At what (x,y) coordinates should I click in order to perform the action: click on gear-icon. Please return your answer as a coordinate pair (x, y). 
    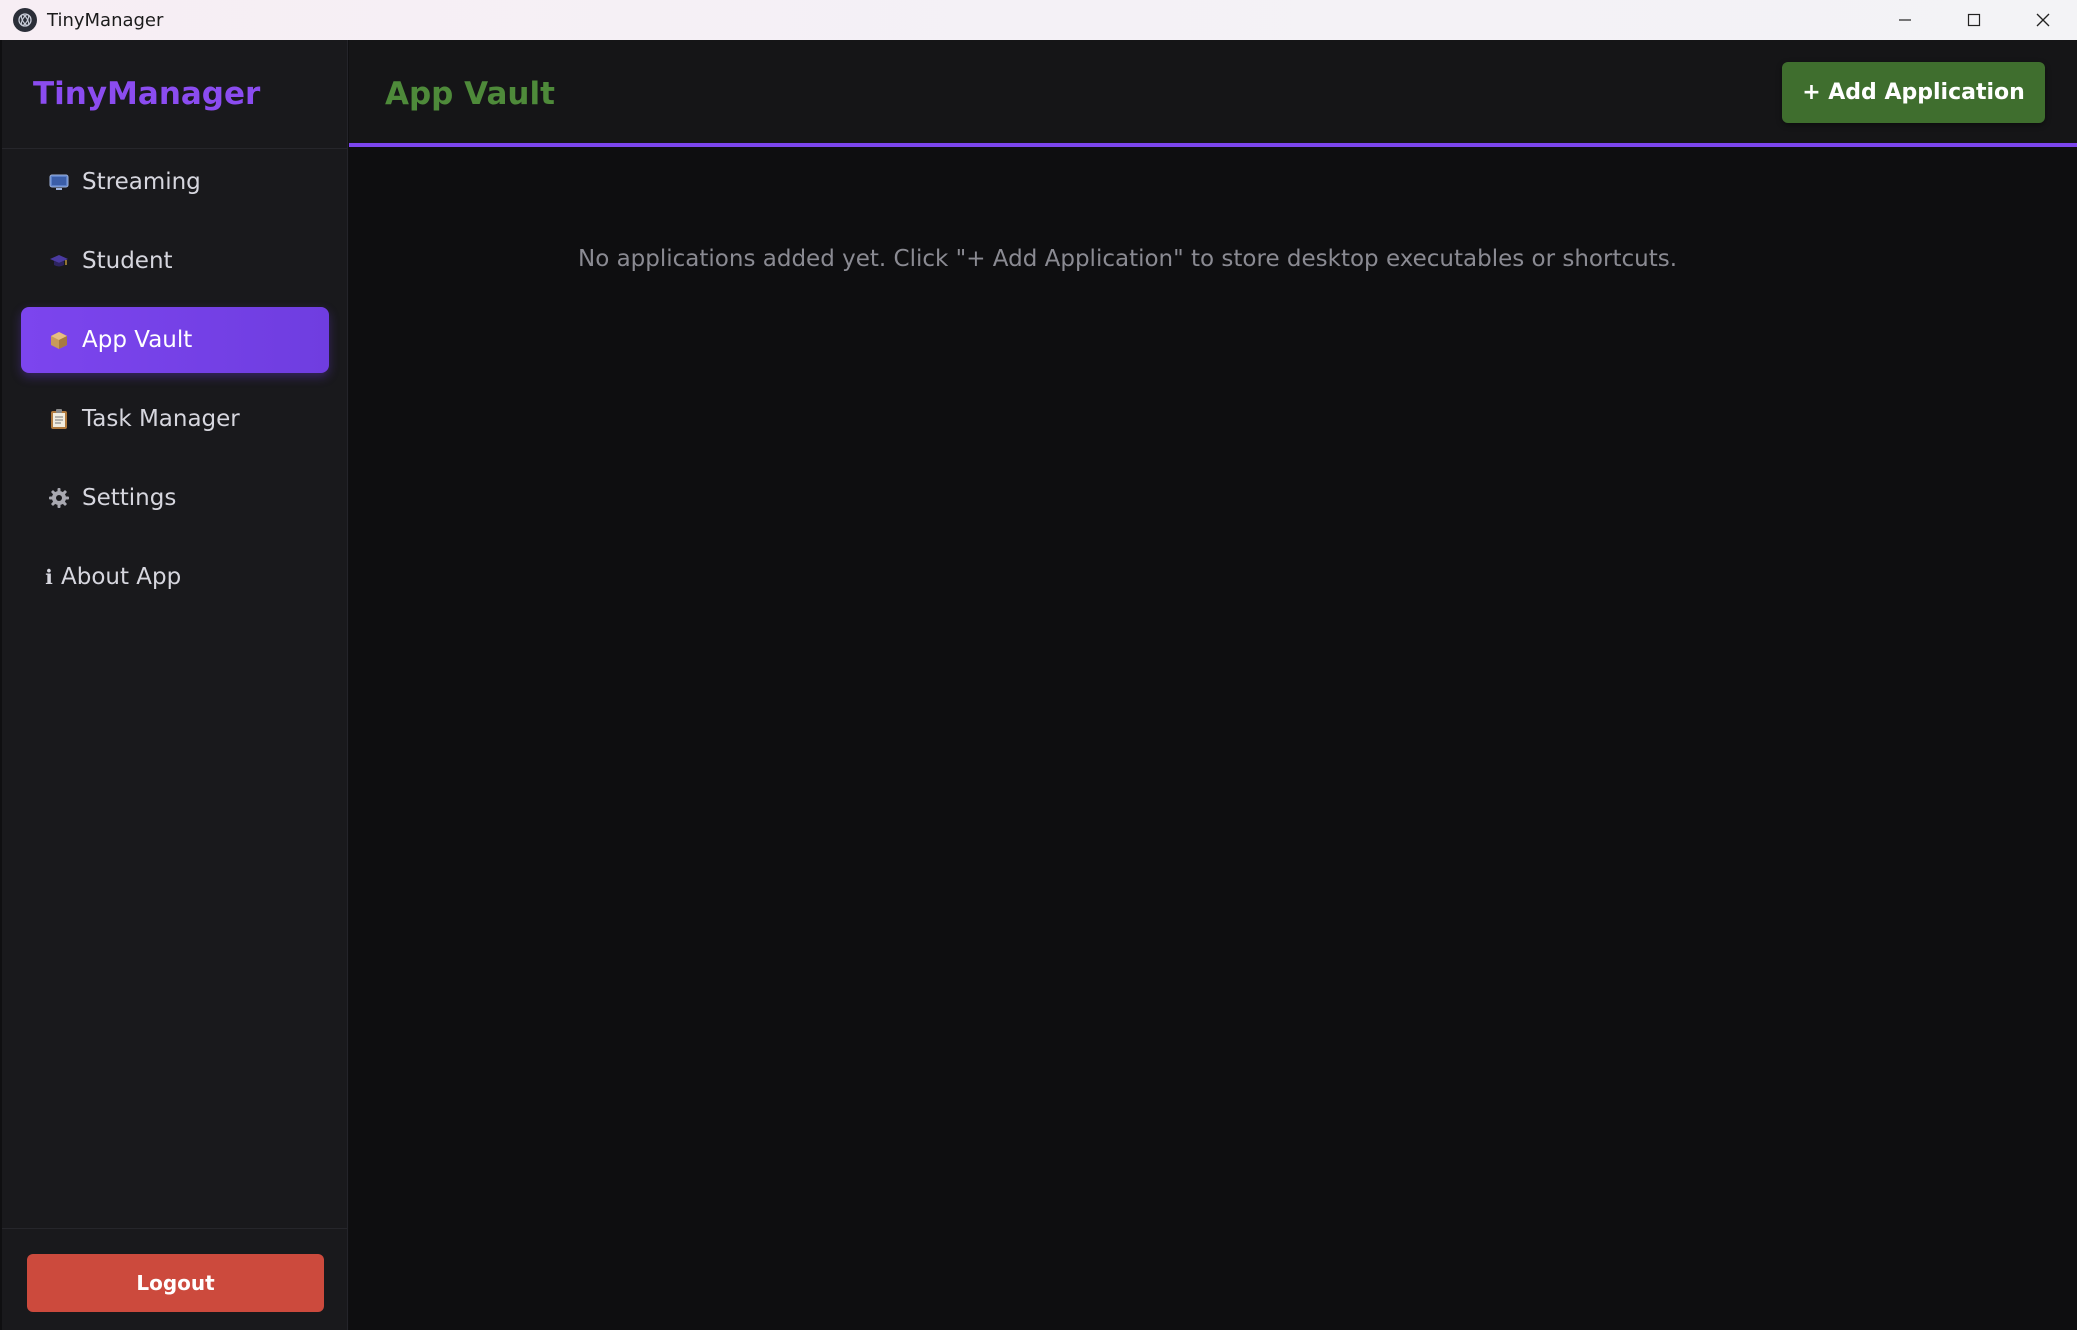
    Looking at the image, I should click on (59, 498).